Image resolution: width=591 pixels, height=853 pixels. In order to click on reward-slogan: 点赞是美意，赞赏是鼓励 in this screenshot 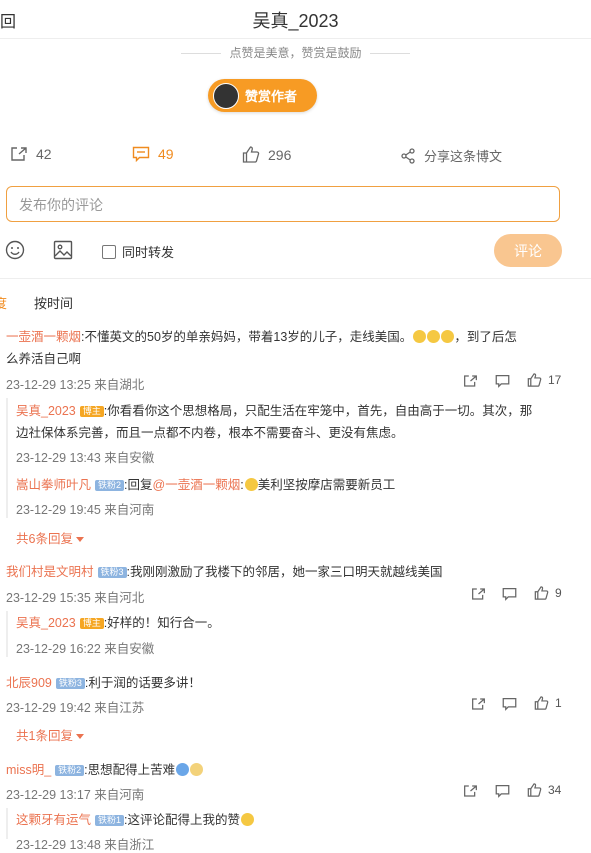, I will do `click(295, 52)`.